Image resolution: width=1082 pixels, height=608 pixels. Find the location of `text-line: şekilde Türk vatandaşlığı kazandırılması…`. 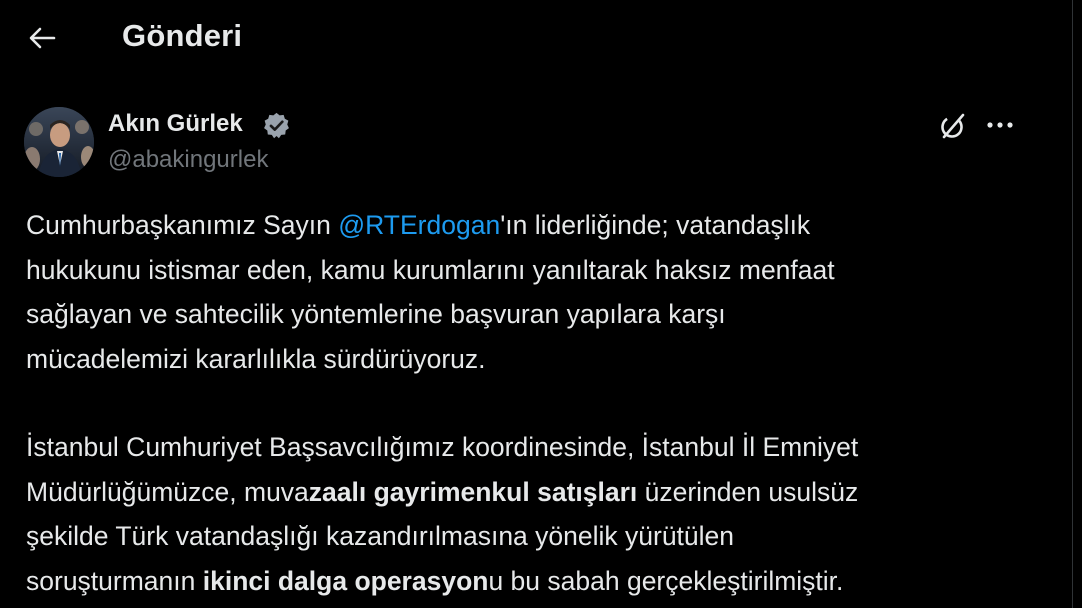

text-line: şekilde Türk vatandaşlığı kazandırılması… is located at coordinates (380, 536).